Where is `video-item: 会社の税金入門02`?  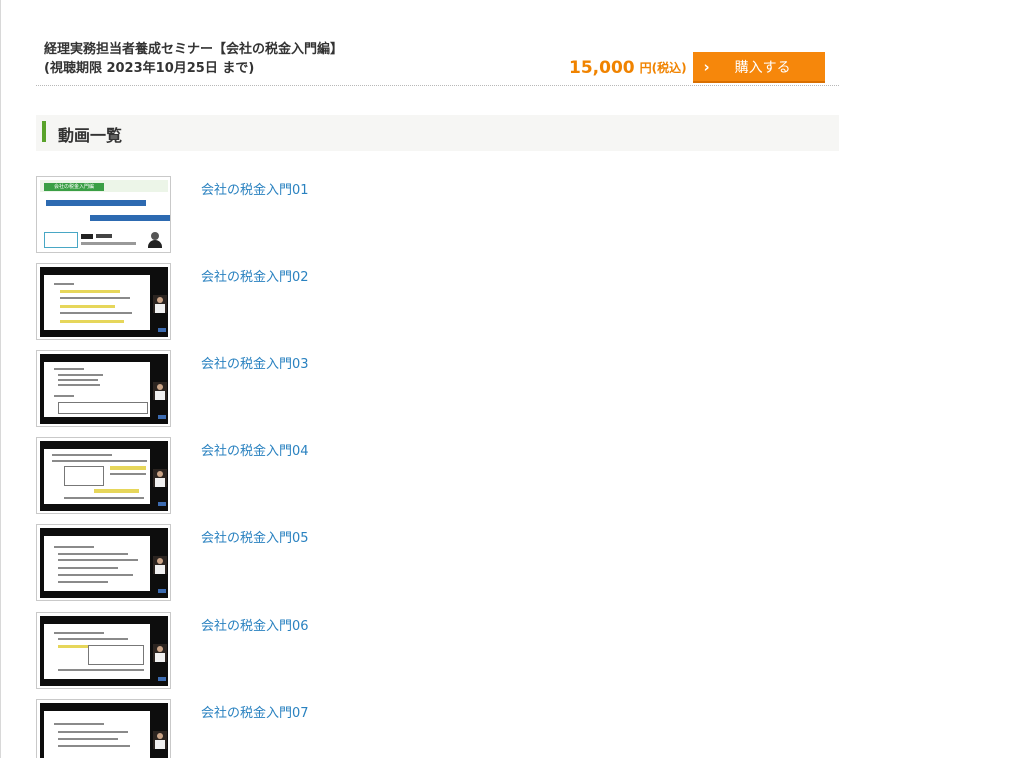 video-item: 会社の税金入門02 is located at coordinates (437, 303).